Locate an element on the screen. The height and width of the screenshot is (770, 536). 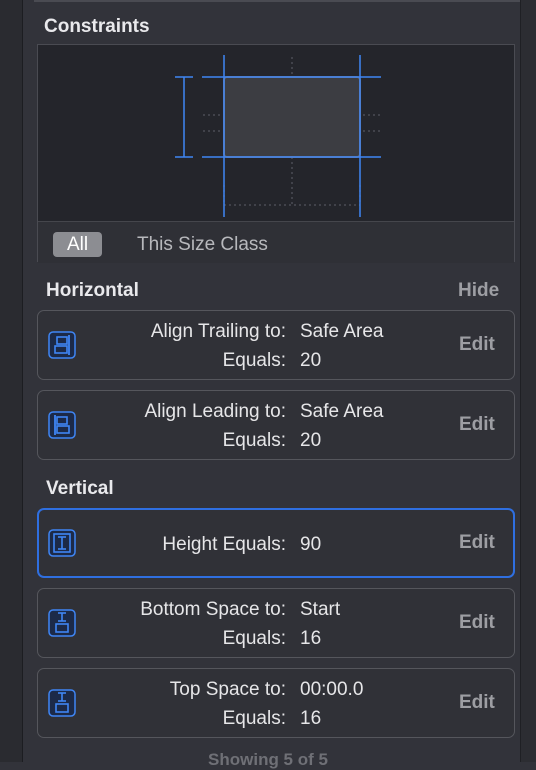
constraint-label: Bottom Space to: is located at coordinates (213, 609).